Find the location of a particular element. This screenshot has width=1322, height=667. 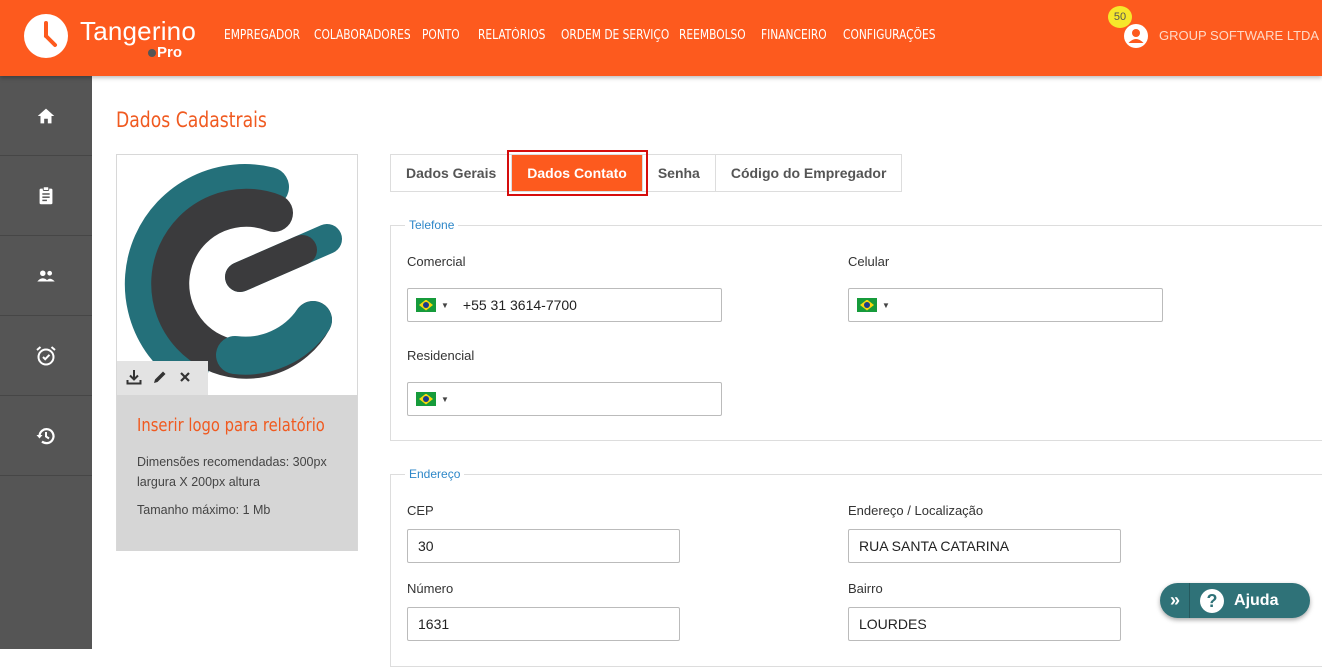

celular-phone-input: ▼ is located at coordinates (1005, 305).